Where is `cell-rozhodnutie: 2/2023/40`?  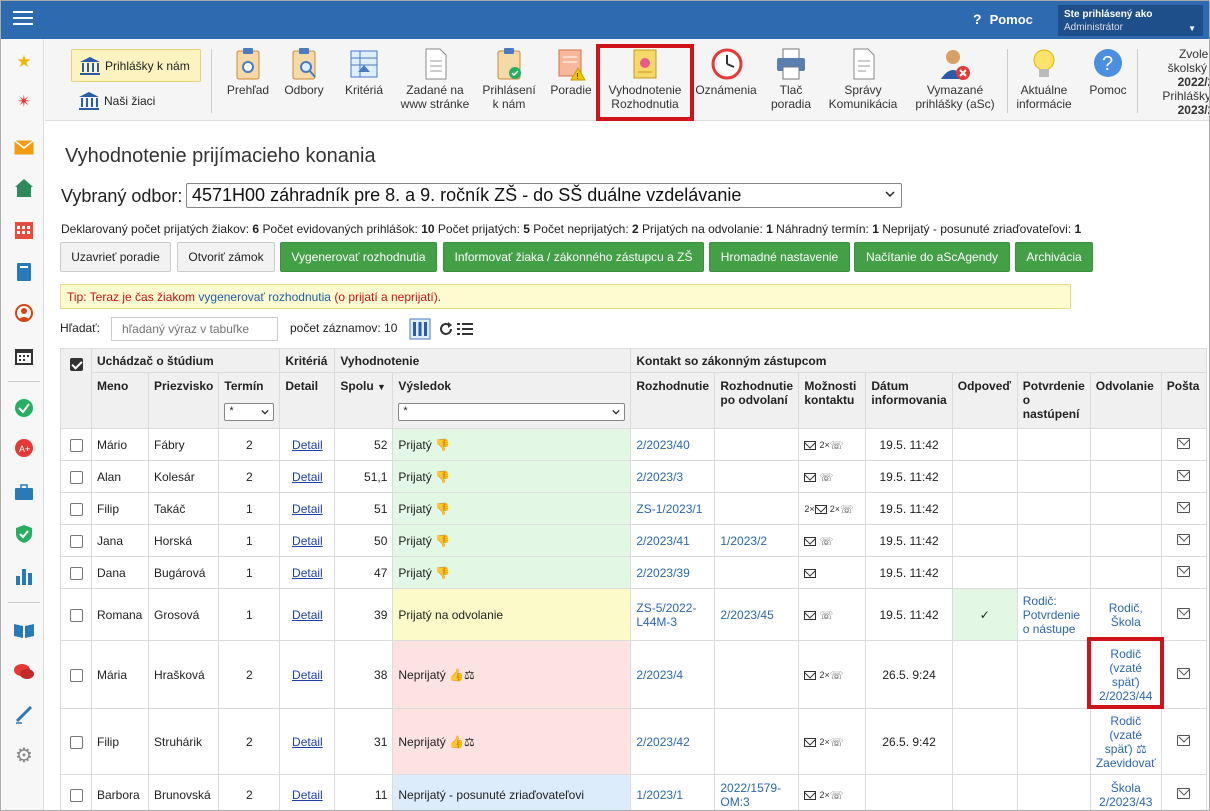
cell-rozhodnutie: 2/2023/40 is located at coordinates (673, 444).